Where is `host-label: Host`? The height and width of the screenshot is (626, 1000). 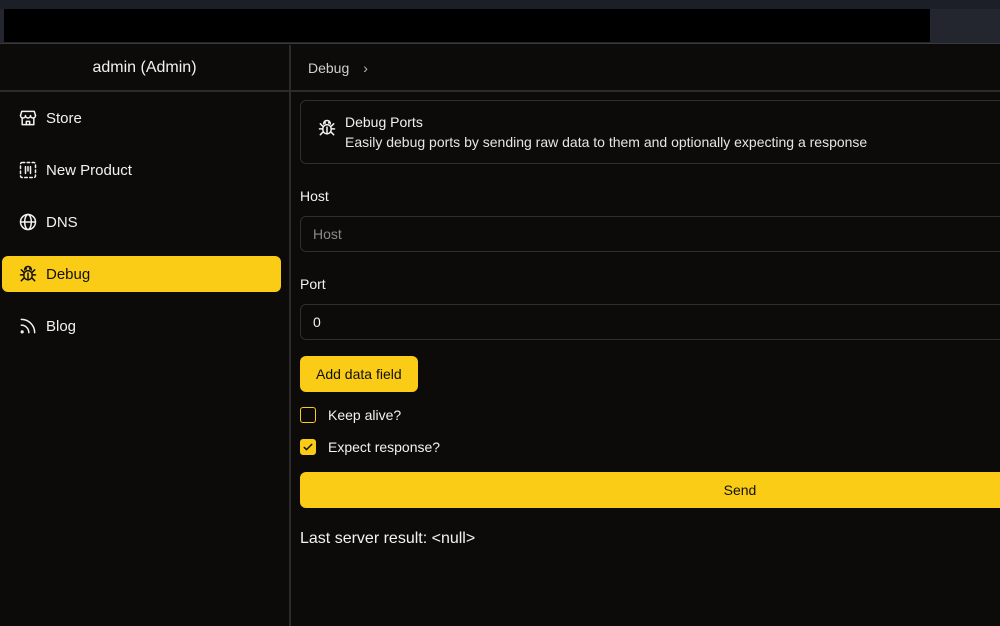
host-label: Host is located at coordinates (314, 196).